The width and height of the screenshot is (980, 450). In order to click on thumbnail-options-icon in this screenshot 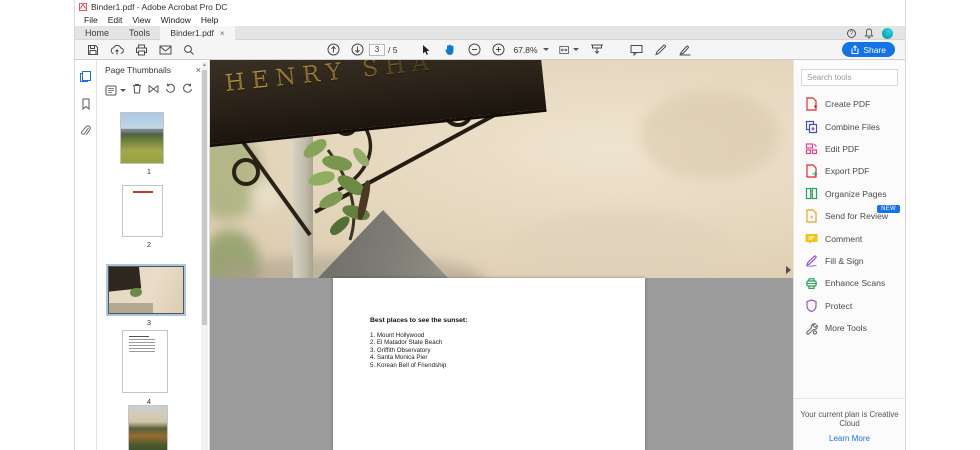, I will do `click(115, 90)`.